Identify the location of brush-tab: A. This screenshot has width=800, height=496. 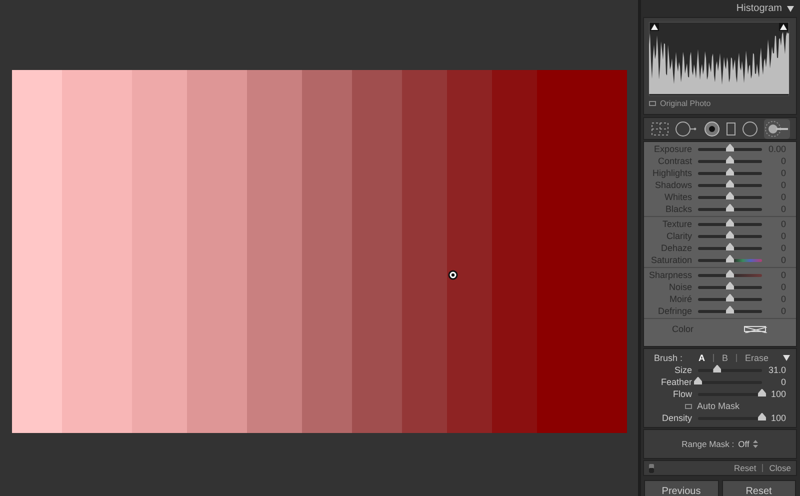
(702, 357).